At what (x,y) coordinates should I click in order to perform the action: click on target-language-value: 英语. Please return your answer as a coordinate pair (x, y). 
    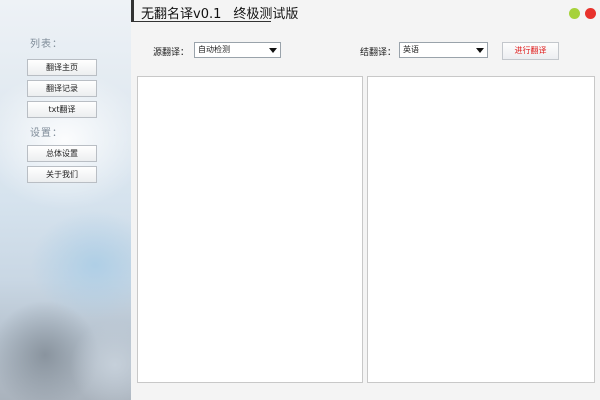
    Looking at the image, I should click on (411, 49).